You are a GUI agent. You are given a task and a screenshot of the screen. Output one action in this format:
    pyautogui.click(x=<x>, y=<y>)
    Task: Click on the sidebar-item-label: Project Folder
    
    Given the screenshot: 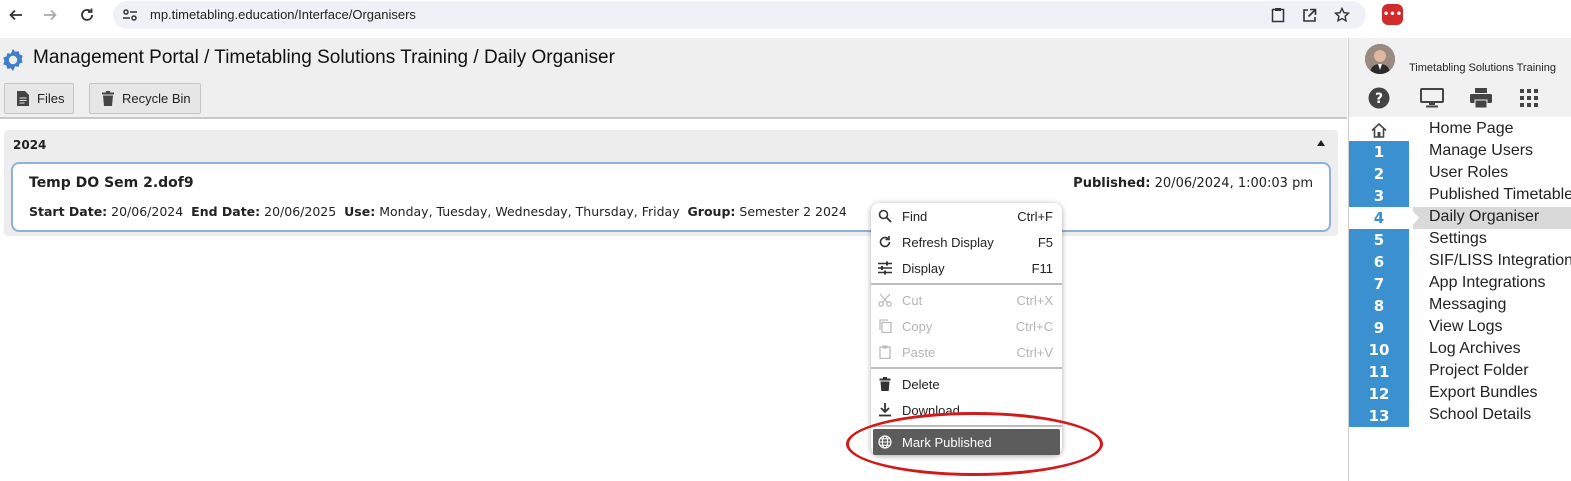 What is the action you would take?
    pyautogui.click(x=1479, y=370)
    